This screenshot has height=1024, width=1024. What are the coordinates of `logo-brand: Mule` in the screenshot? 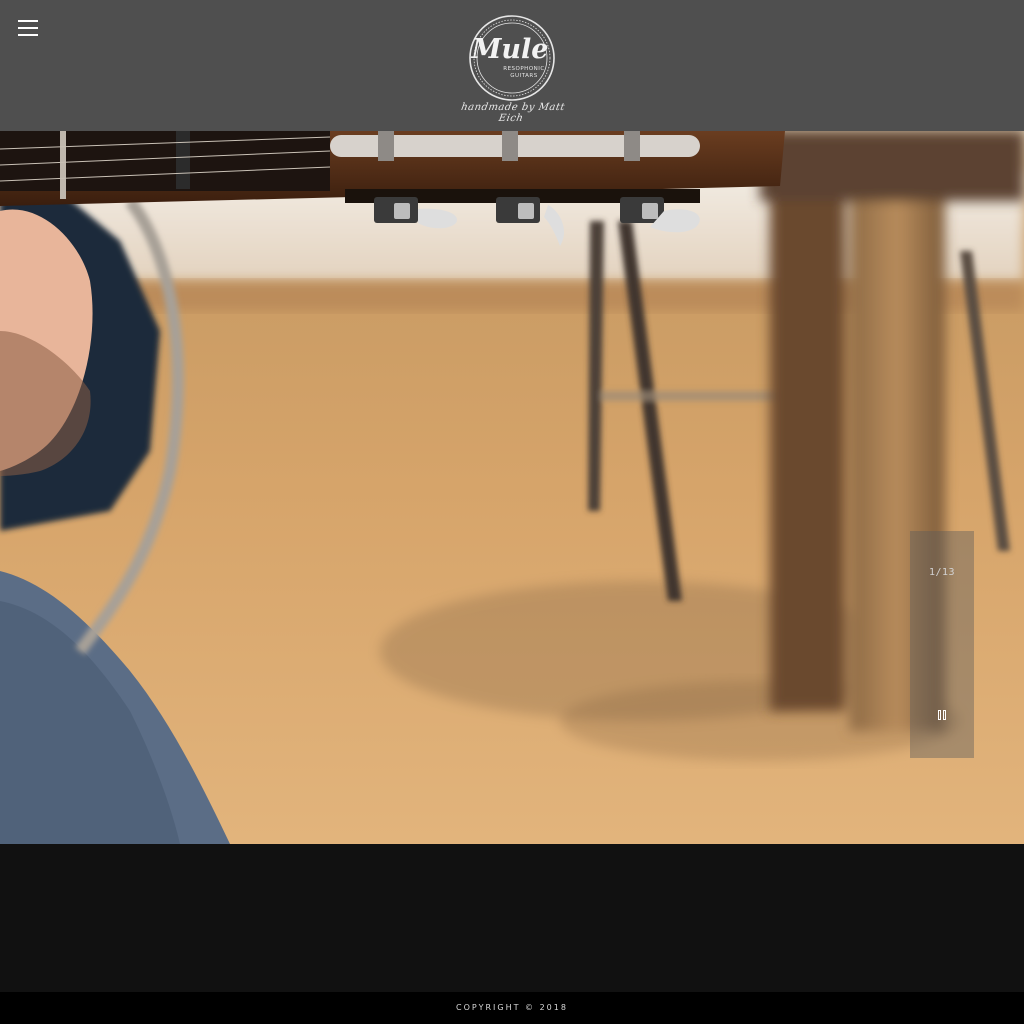 It's located at (510, 49).